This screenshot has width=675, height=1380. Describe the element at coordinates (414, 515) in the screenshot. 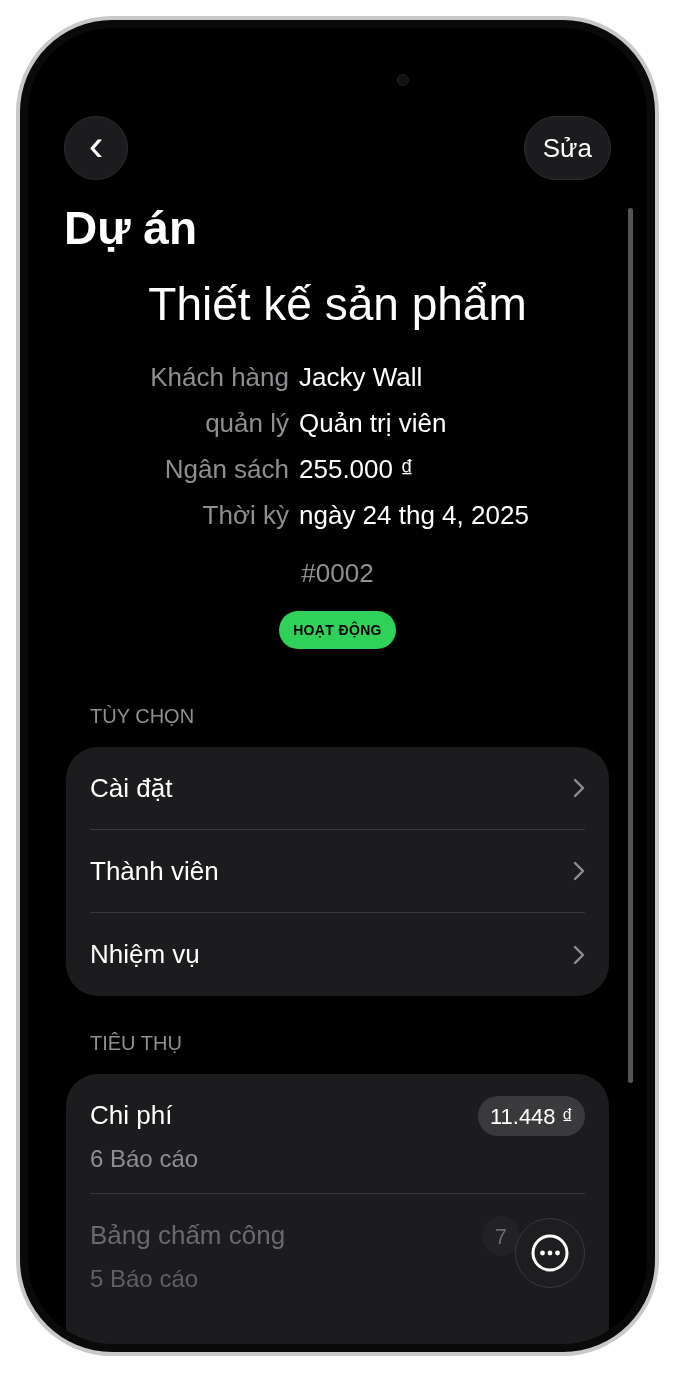

I see `detail-value: ngày 24 thg 4, 2025` at that location.